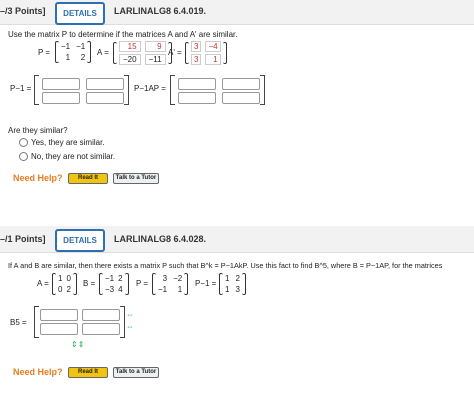 The image size is (474, 401). What do you see at coordinates (170, 284) in the screenshot?
I see `q2-matrix-p: 3 −2 −1 1` at bounding box center [170, 284].